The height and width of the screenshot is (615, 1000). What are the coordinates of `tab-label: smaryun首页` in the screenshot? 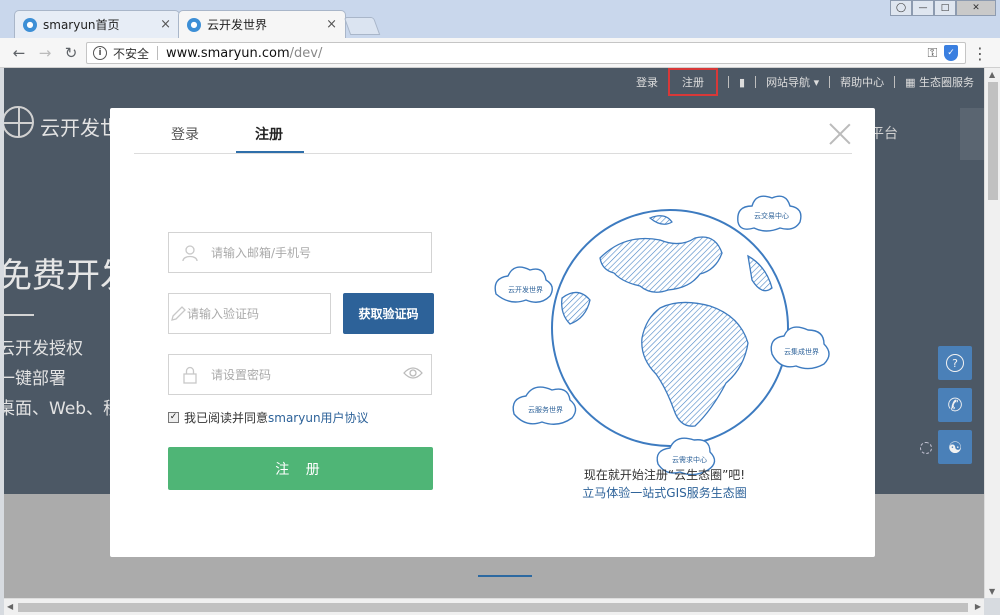 It's located at (81, 25).